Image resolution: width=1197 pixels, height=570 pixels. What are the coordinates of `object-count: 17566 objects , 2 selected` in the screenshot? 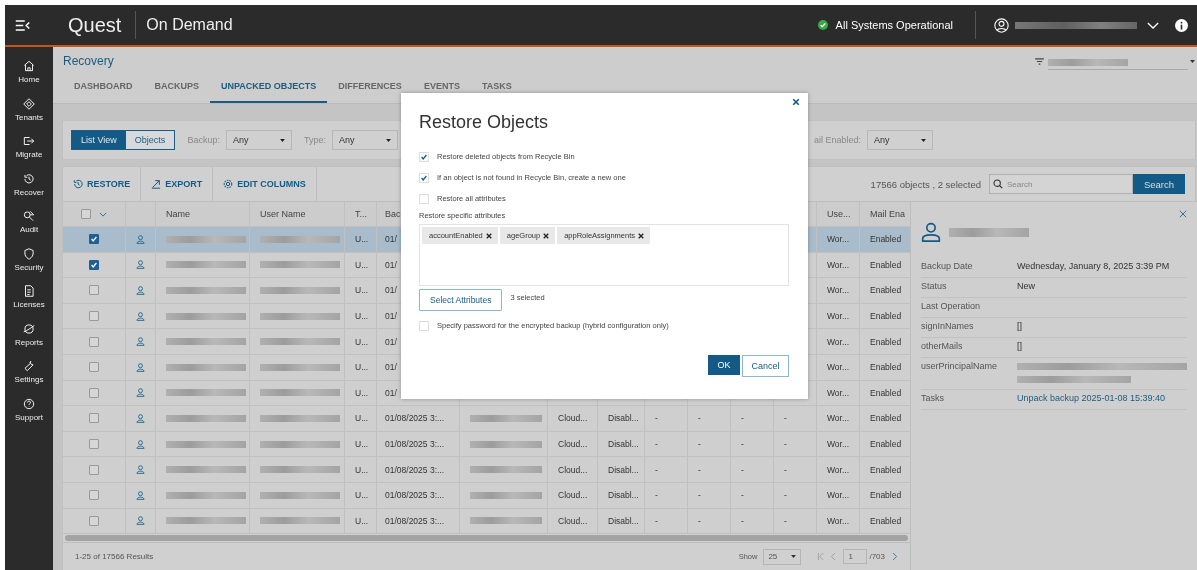 It's located at (925, 184).